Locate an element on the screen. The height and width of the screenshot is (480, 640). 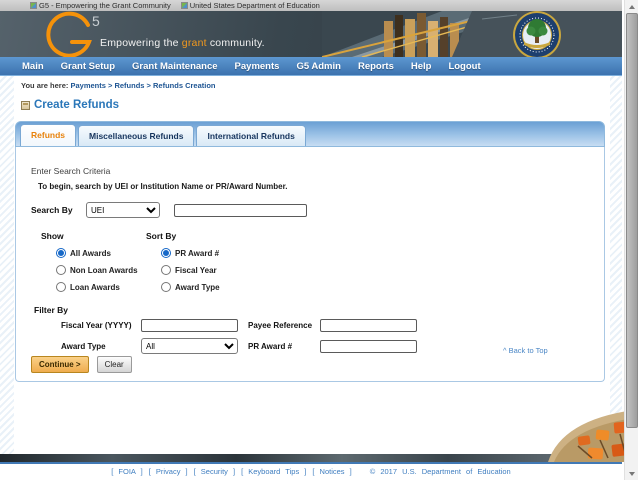
radio-all-awards: All Awards is located at coordinates (101, 253).